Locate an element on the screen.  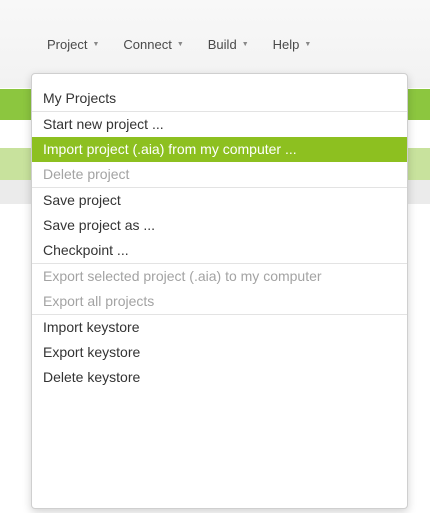
menu-item-delete-keystore: Delete keystore is located at coordinates (219, 377).